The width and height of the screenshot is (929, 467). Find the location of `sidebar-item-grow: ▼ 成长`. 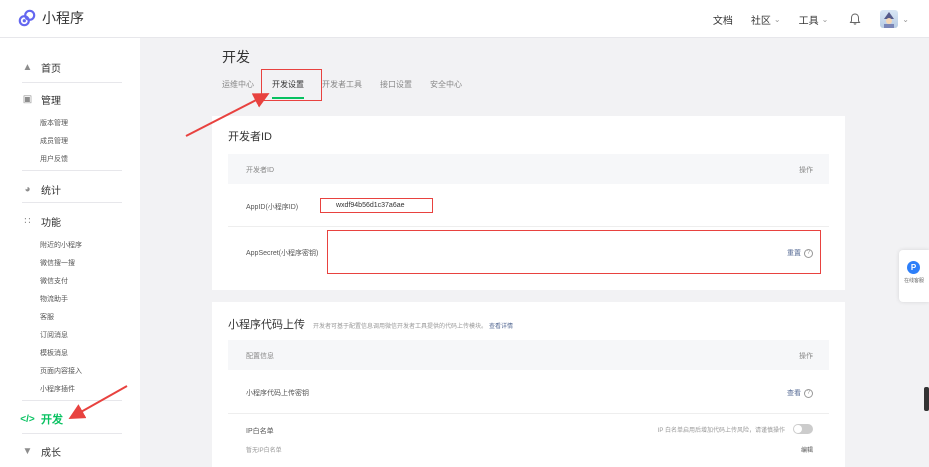

sidebar-item-grow: ▼ 成长 is located at coordinates (41, 451).